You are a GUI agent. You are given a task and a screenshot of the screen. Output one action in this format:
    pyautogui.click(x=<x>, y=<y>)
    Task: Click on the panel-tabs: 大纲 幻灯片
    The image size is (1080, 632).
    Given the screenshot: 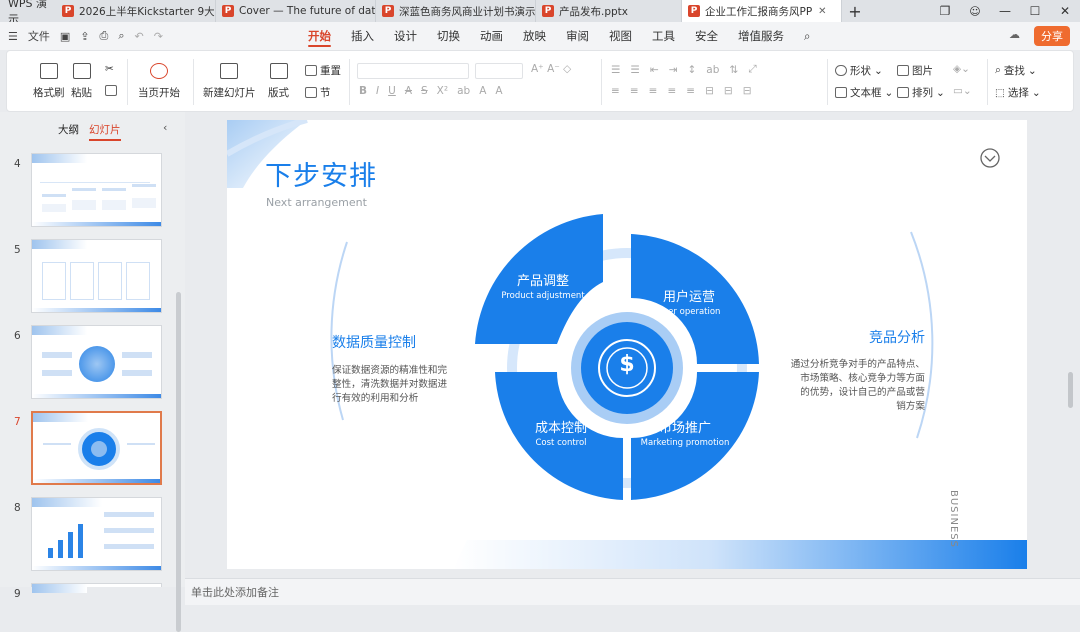 What is the action you would take?
    pyautogui.click(x=89, y=131)
    